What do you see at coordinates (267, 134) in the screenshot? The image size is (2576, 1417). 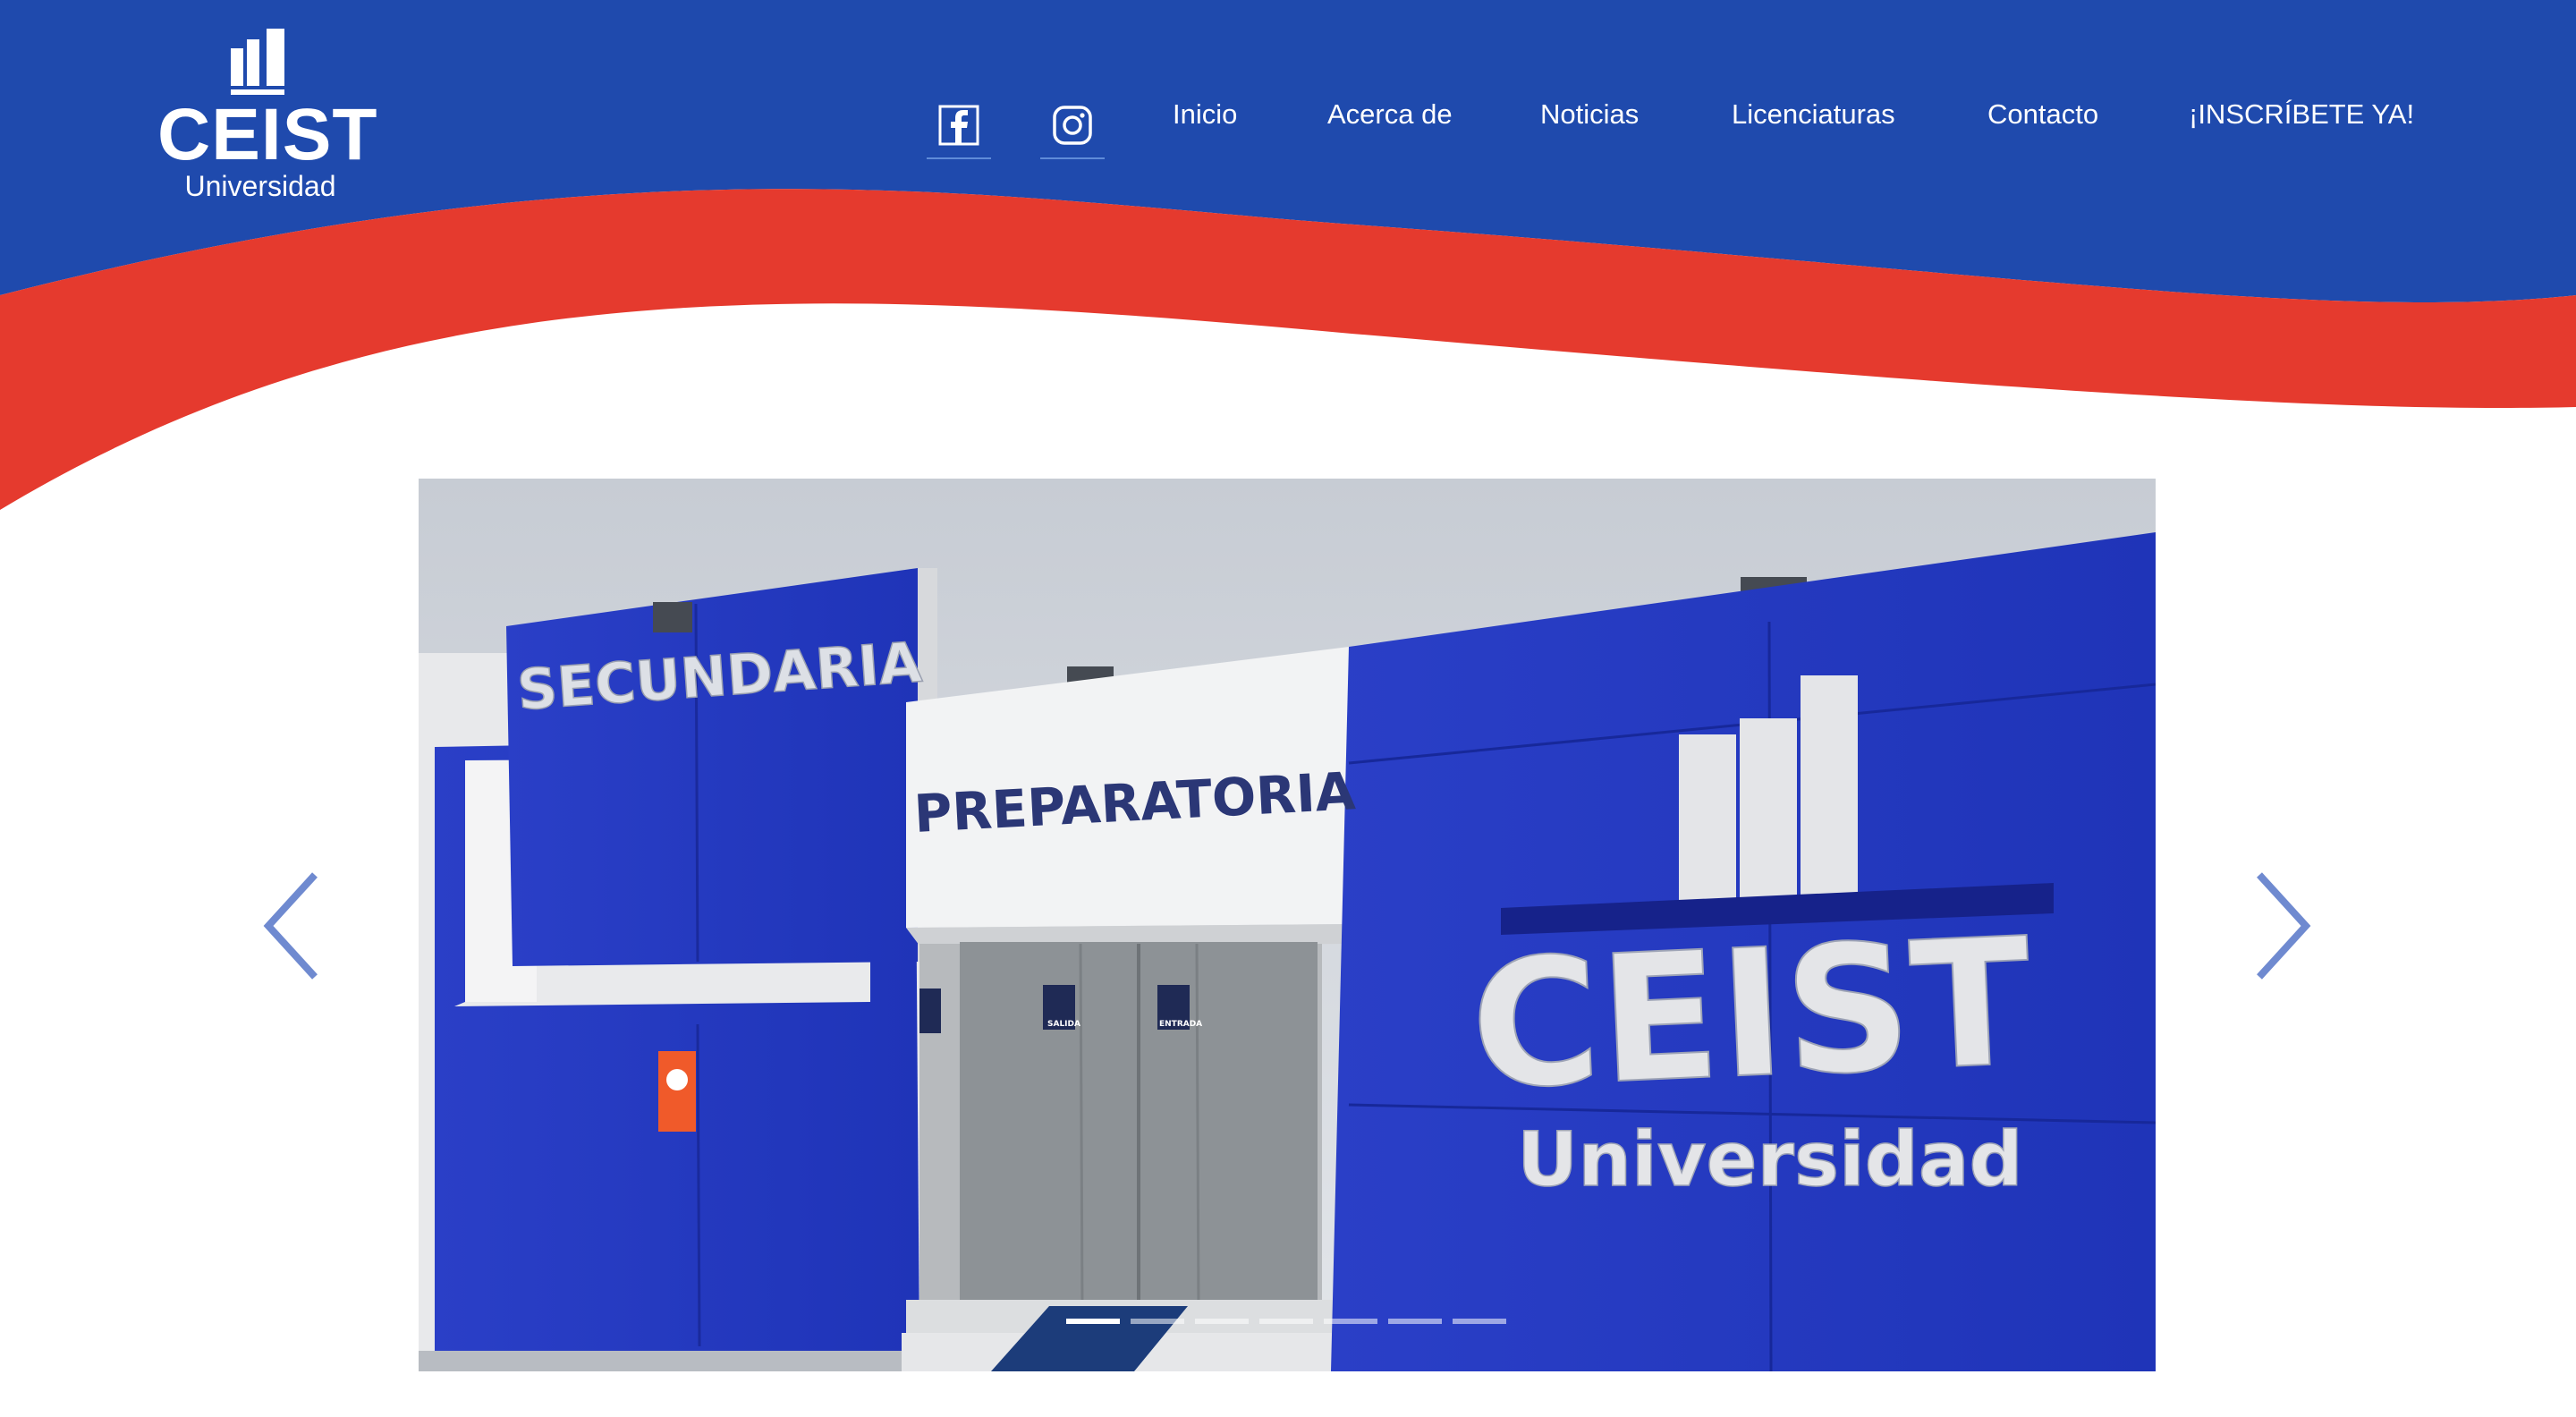 I see `logo-wordmark: CEIST` at bounding box center [267, 134].